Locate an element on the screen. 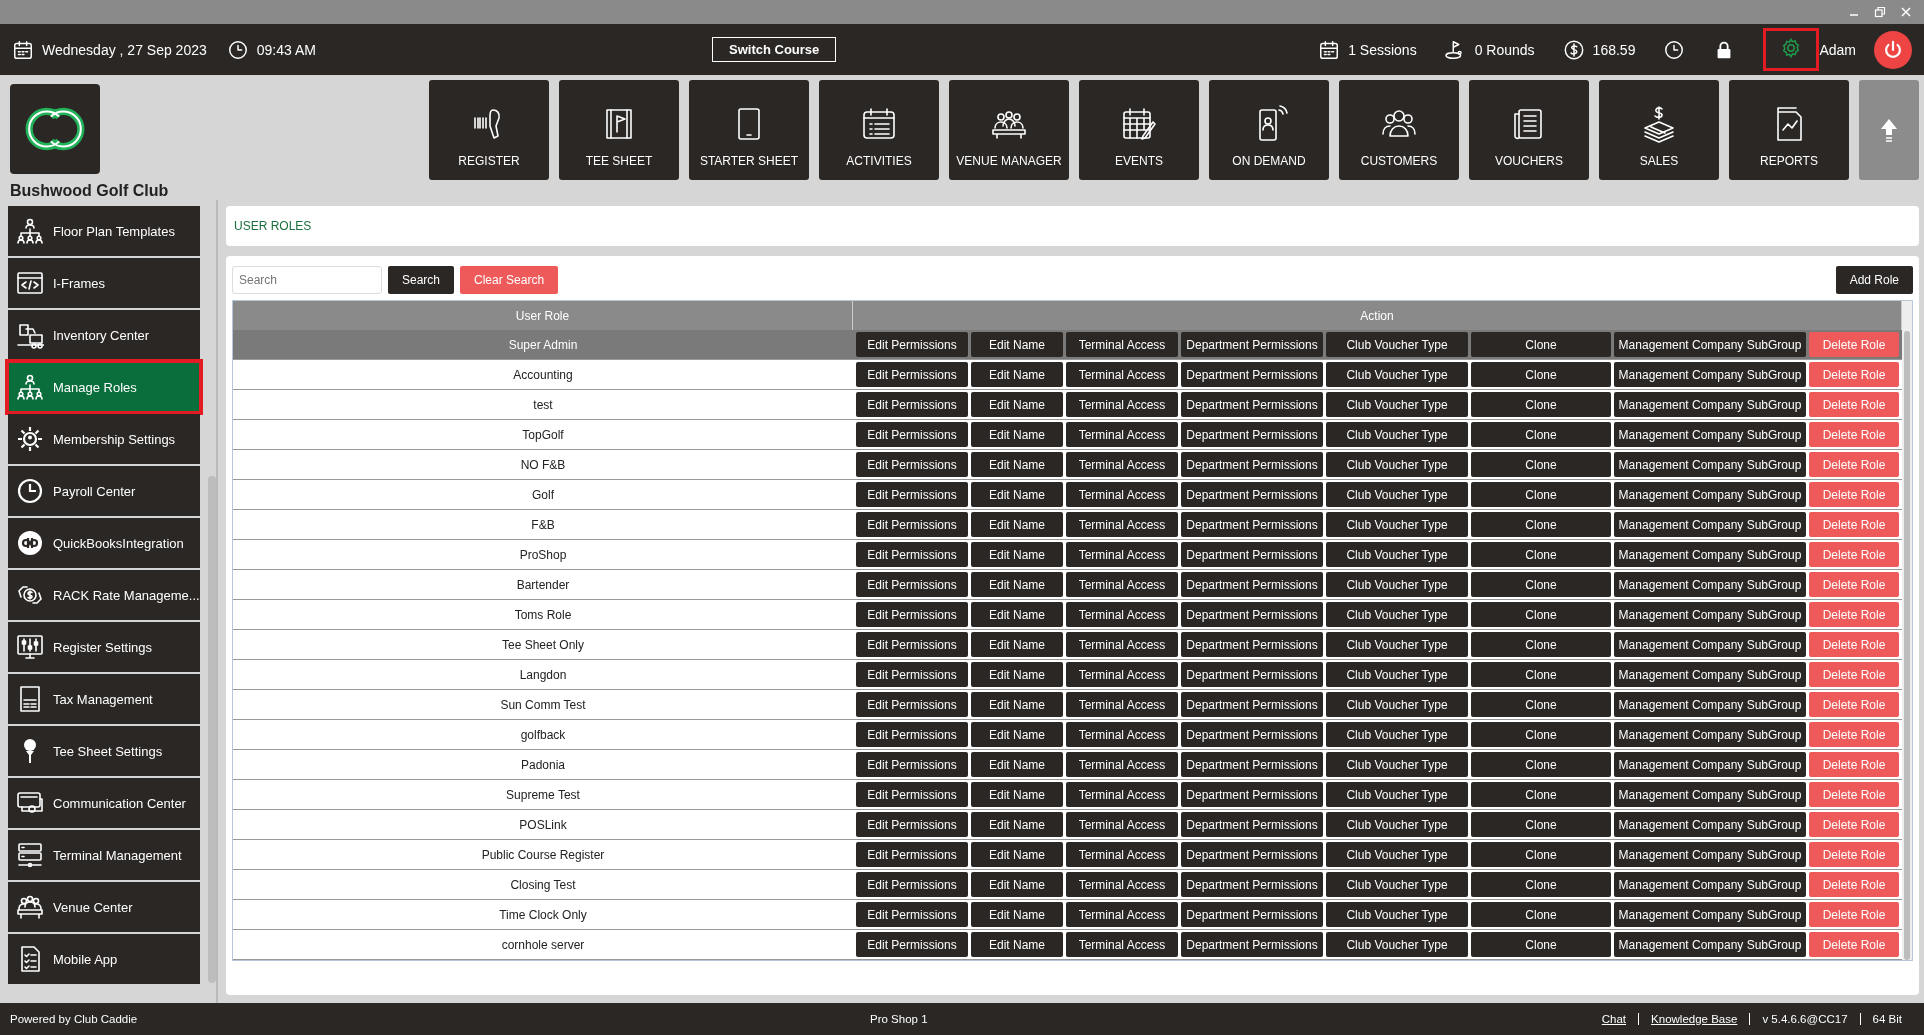 Image resolution: width=1924 pixels, height=1035 pixels. search-button: Search is located at coordinates (421, 280).